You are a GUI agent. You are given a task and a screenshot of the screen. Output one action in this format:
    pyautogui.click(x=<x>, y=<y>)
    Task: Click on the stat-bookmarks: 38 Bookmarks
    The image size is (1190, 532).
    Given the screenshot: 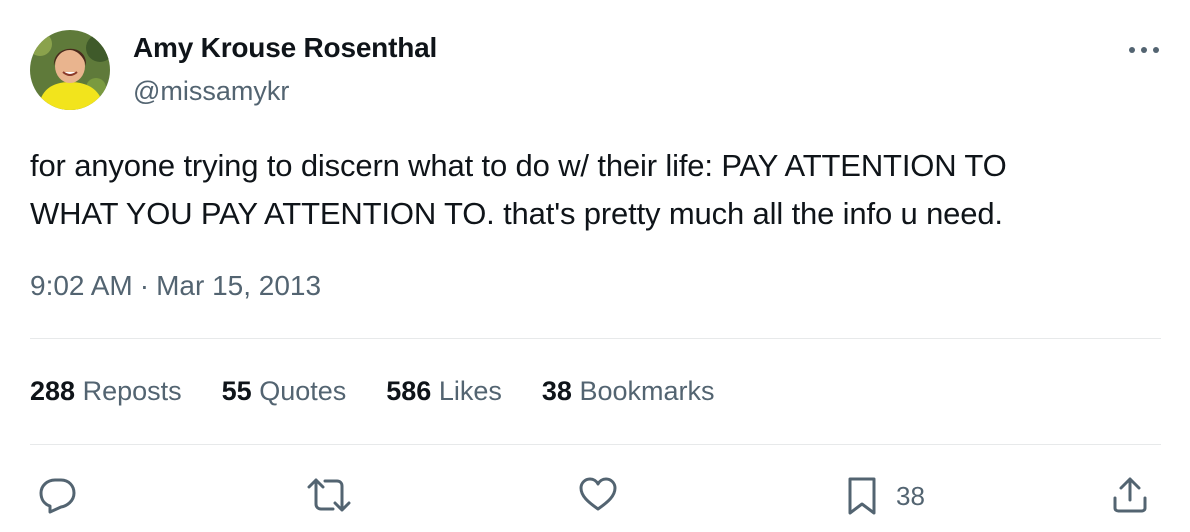 What is the action you would take?
    pyautogui.click(x=628, y=391)
    